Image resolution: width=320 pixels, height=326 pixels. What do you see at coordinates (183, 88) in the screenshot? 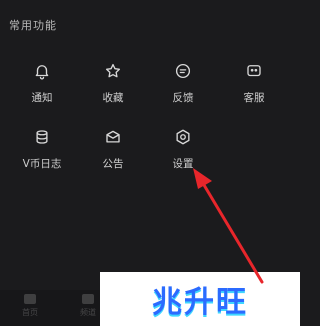
I see `feedback-button: 反馈` at bounding box center [183, 88].